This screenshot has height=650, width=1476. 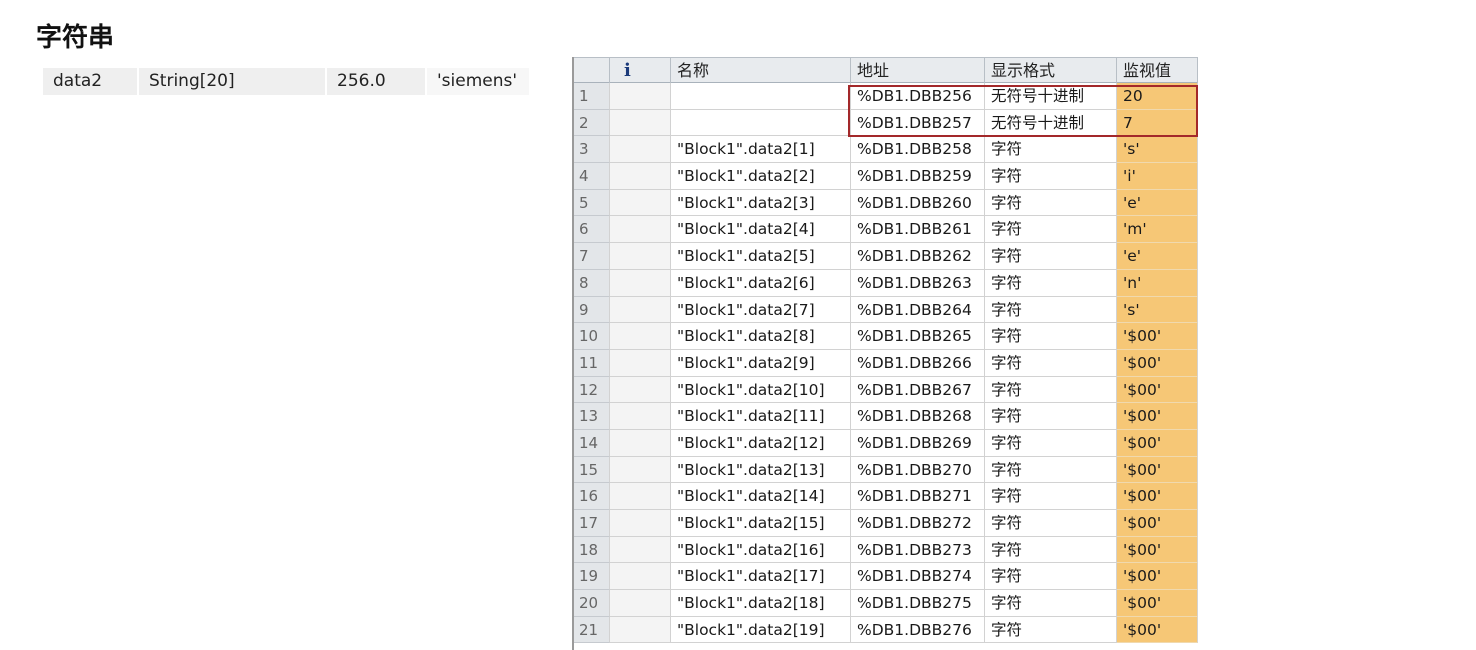 I want to click on table-row: 20 "Block1".data2[18] %DB1.DBB275 字符 '$00', so click(x=886, y=603).